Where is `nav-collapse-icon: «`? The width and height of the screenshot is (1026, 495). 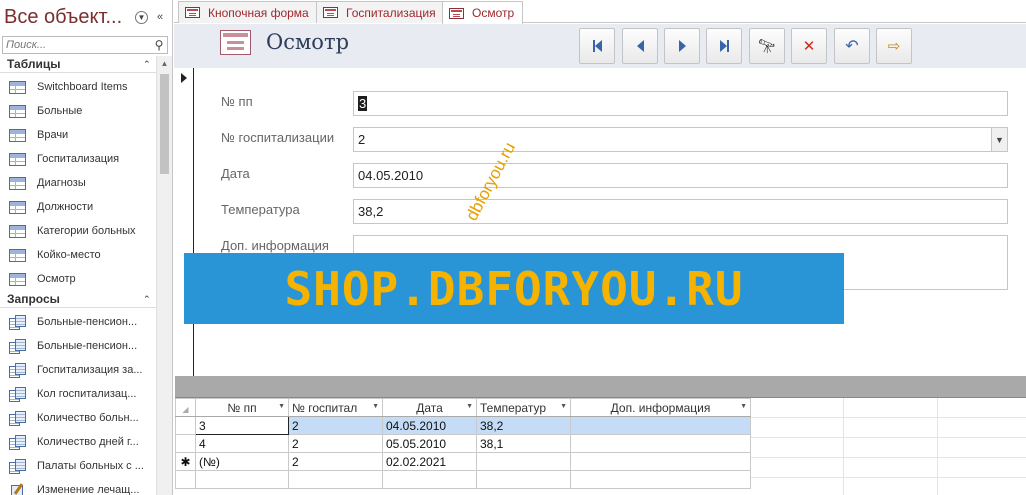
nav-collapse-icon: « is located at coordinates (160, 17).